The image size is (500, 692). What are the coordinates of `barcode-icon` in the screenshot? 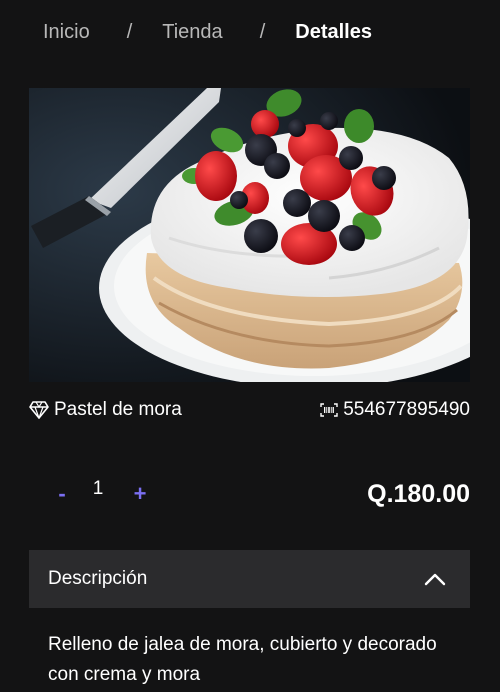 It's located at (329, 410).